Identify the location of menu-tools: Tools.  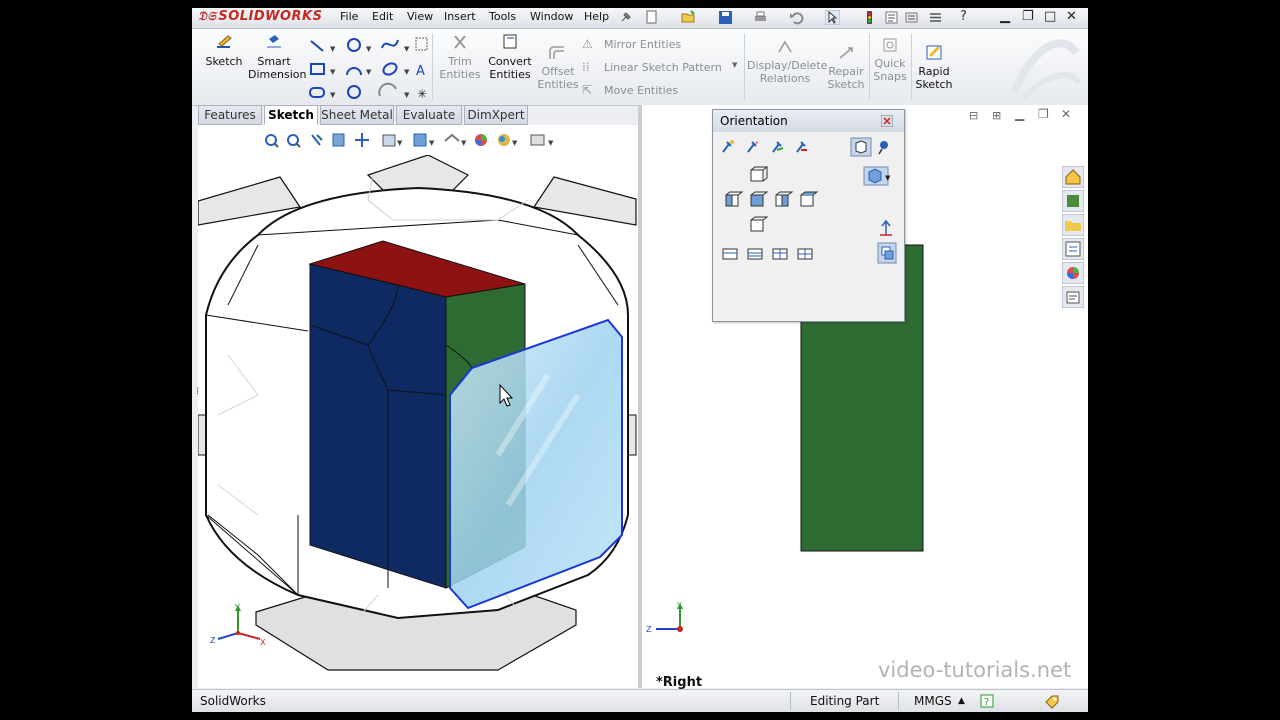
(502, 16).